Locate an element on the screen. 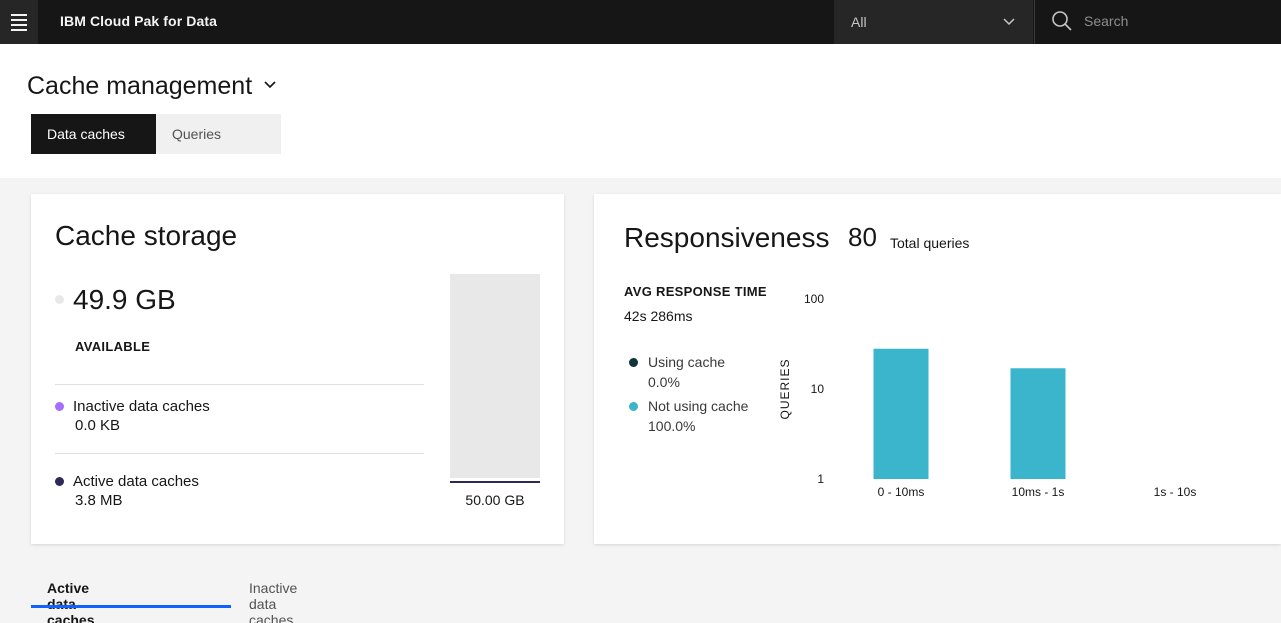 This screenshot has width=1281, height=623. total-queries-label: Total queries is located at coordinates (930, 243).